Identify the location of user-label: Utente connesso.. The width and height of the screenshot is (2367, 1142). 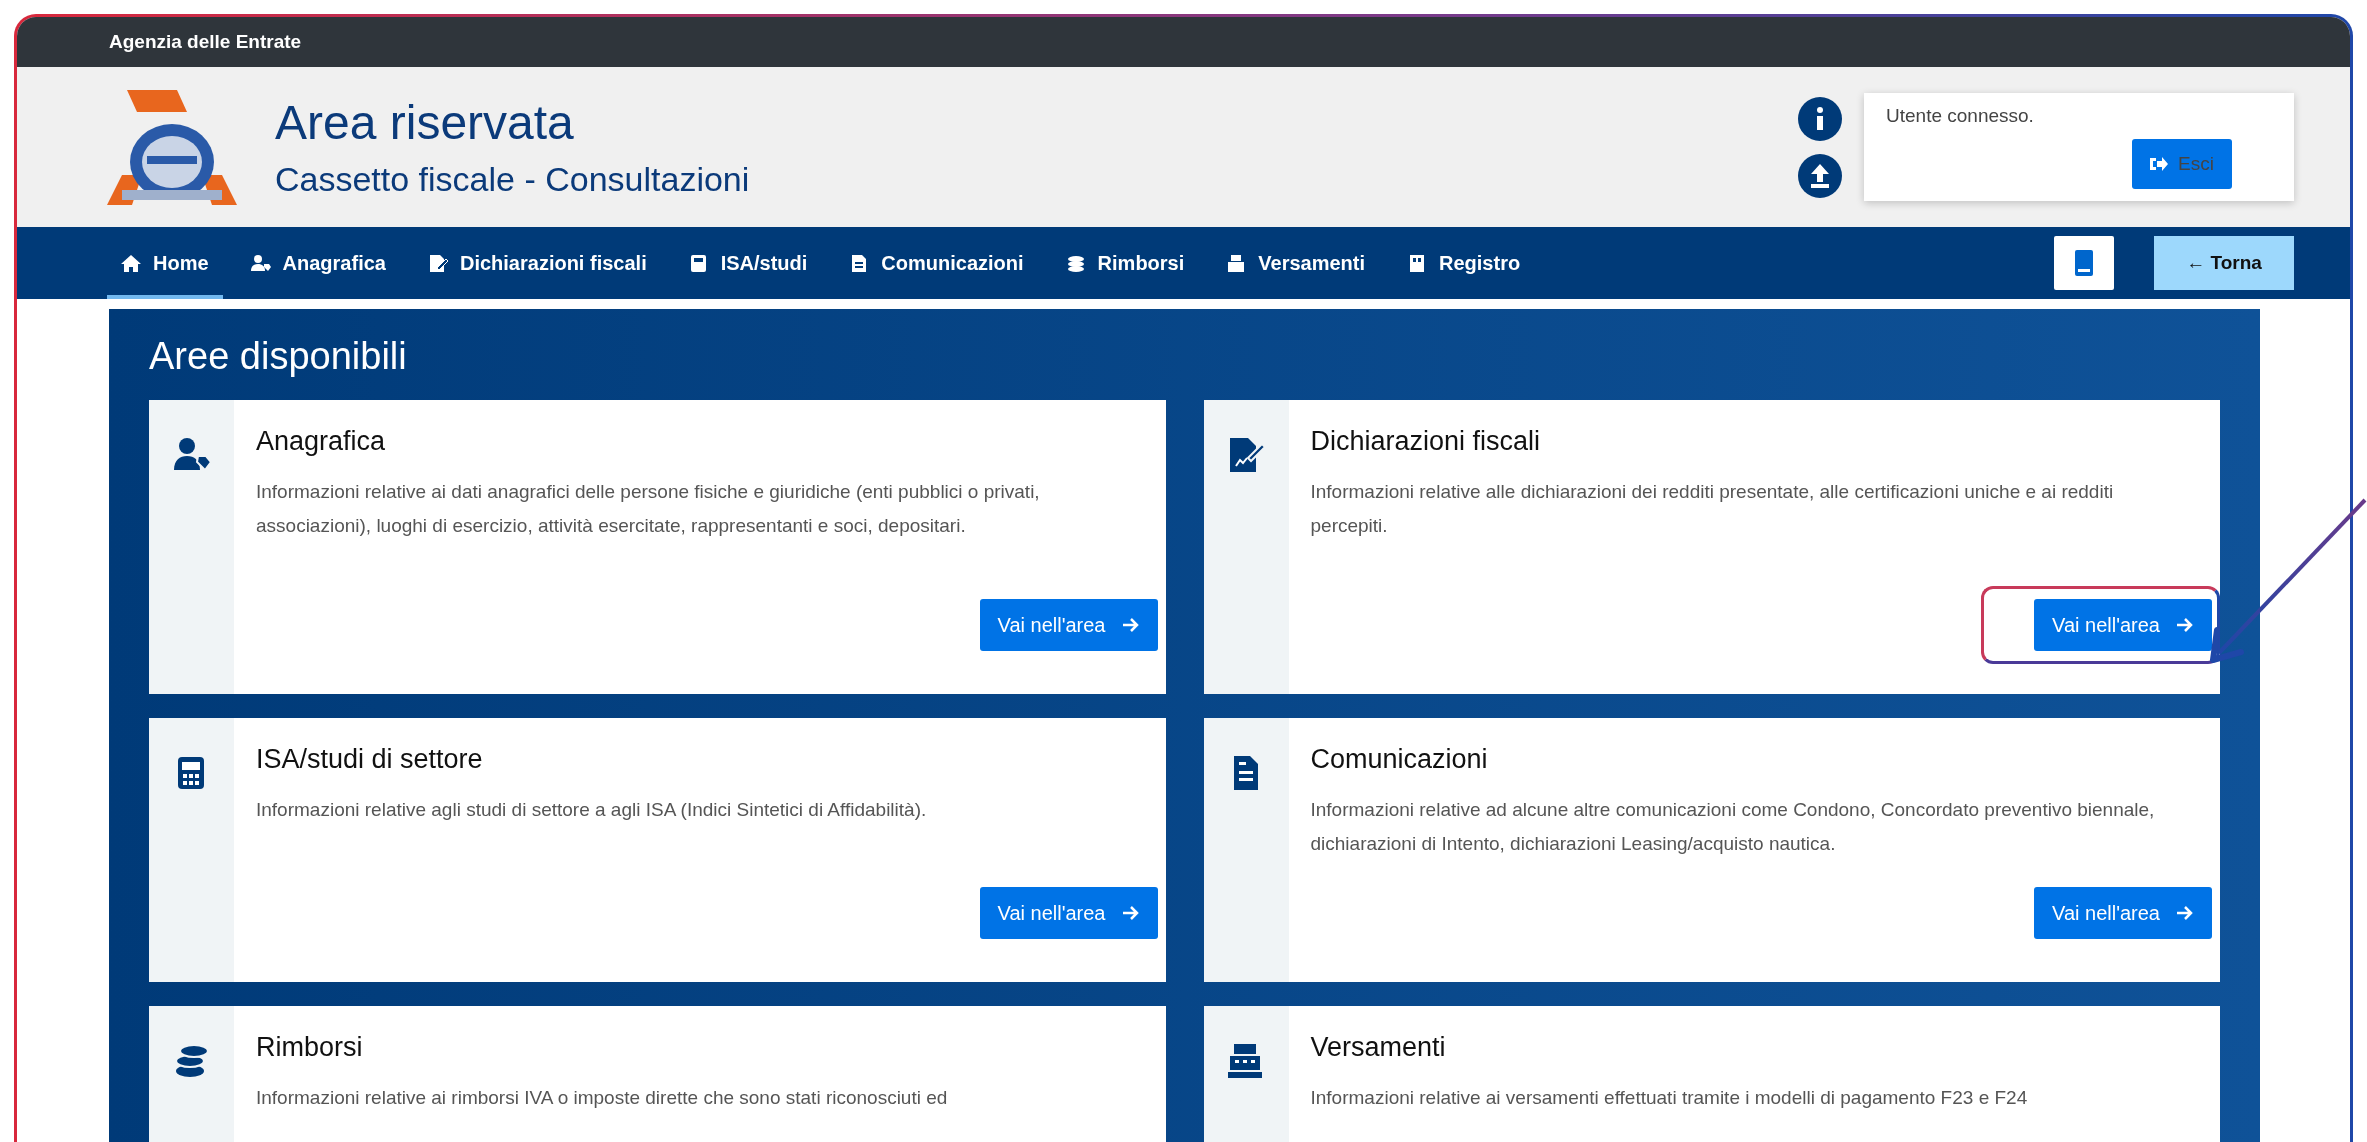
(1960, 115).